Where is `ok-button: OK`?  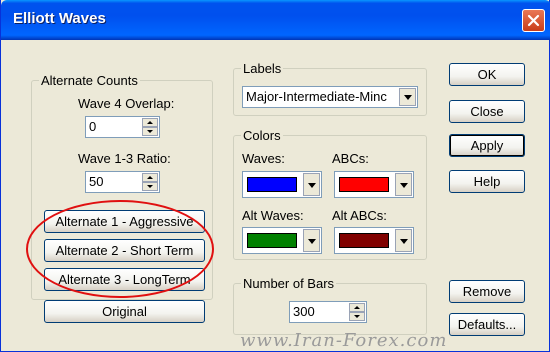 ok-button: OK is located at coordinates (487, 74).